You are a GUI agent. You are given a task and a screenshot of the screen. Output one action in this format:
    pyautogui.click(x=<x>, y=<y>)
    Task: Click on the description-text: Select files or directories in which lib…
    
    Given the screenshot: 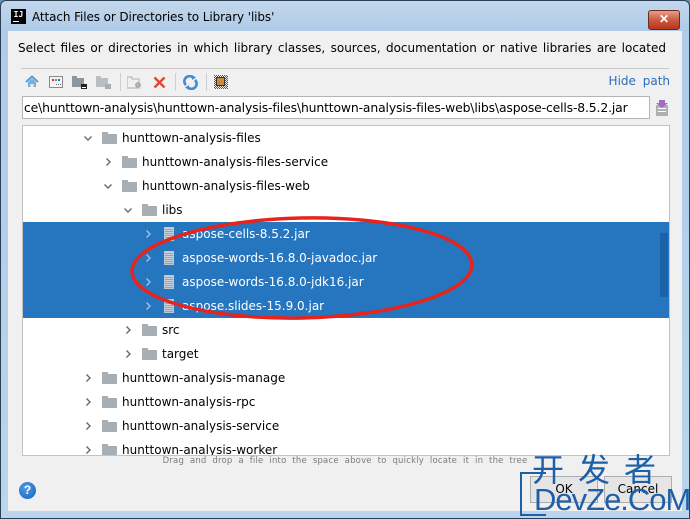 What is the action you would take?
    pyautogui.click(x=342, y=48)
    